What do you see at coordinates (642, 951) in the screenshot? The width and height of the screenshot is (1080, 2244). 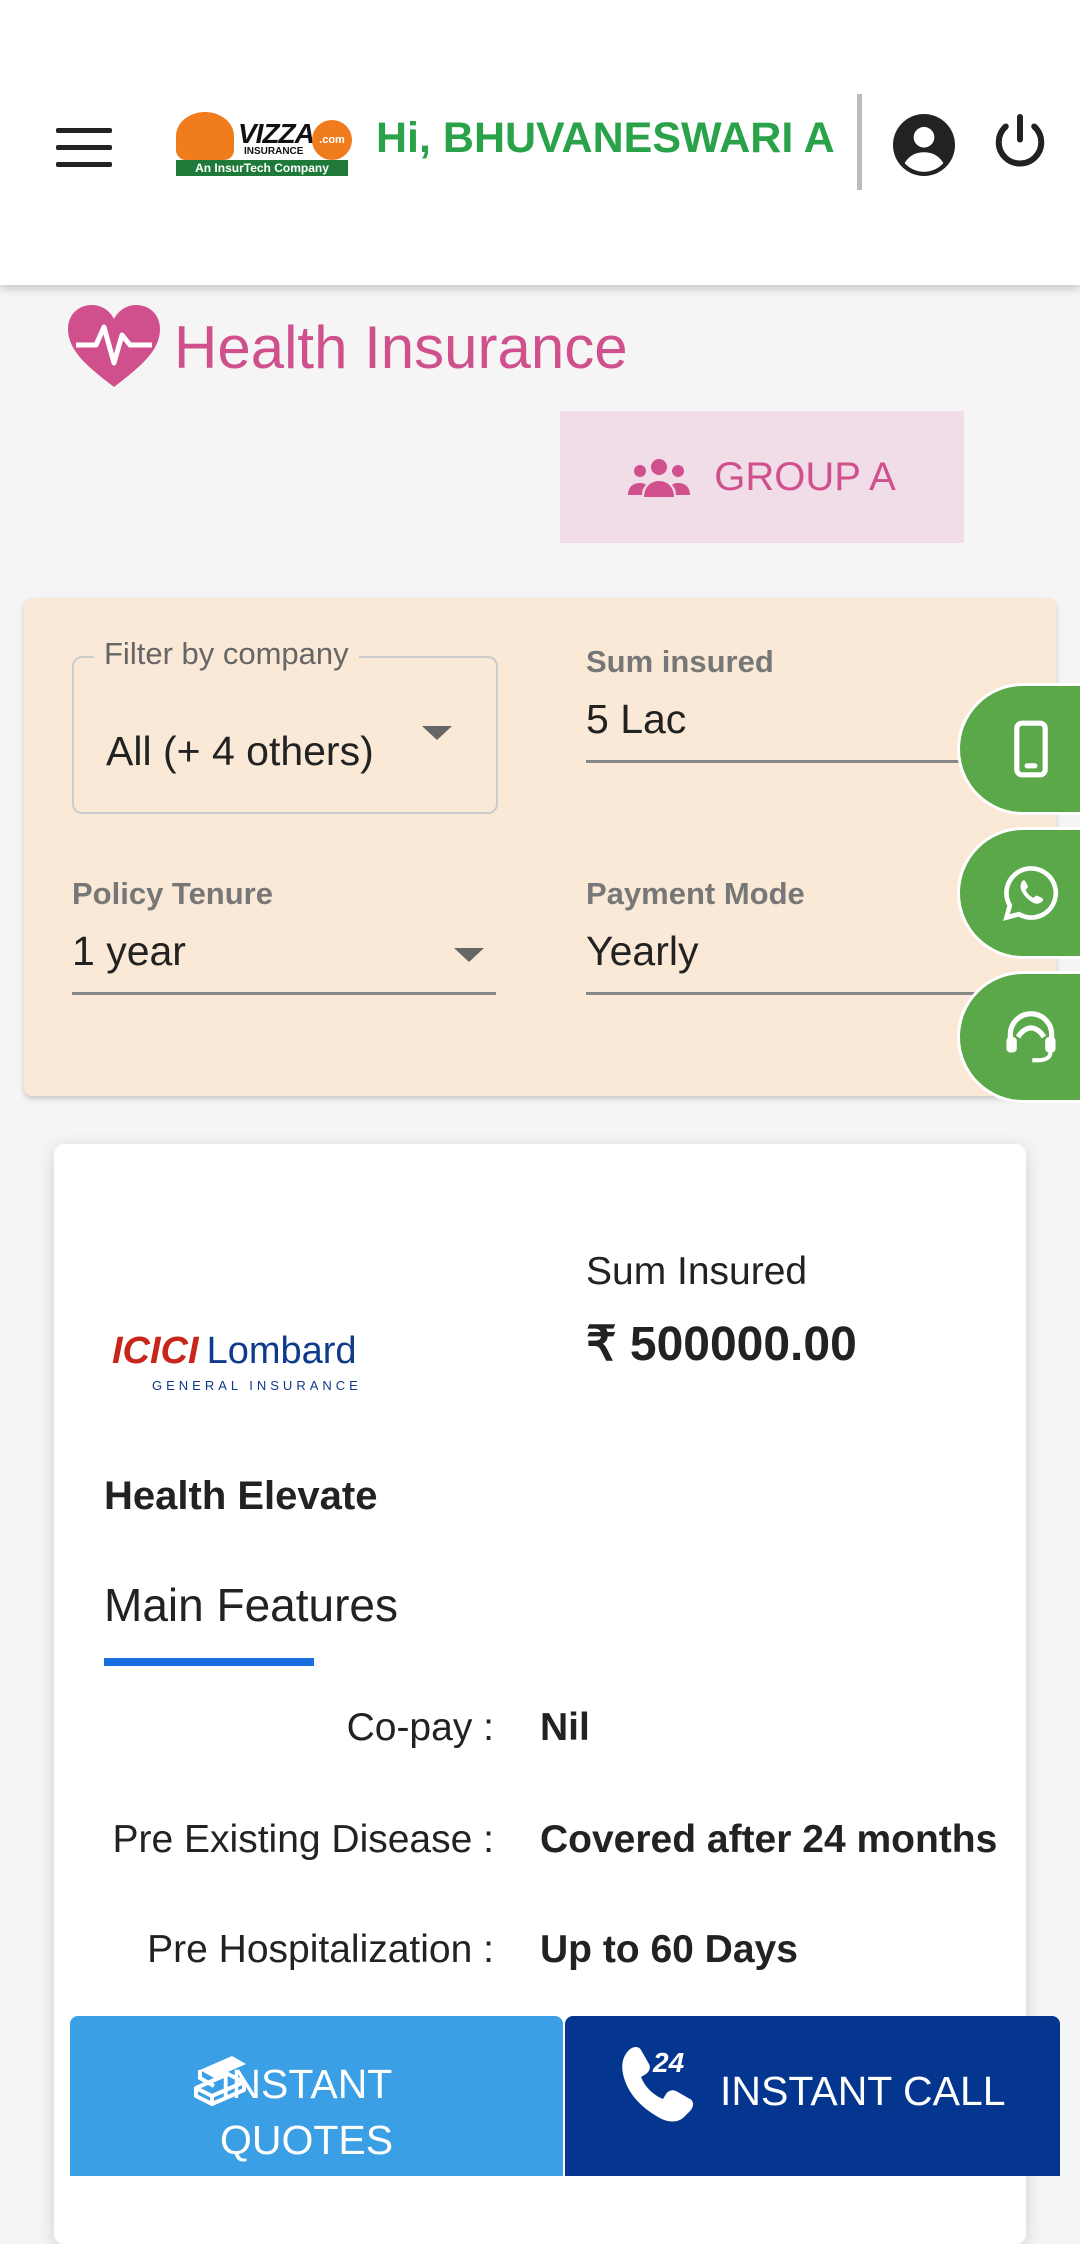 I see `payment-mode-select: Yearly` at bounding box center [642, 951].